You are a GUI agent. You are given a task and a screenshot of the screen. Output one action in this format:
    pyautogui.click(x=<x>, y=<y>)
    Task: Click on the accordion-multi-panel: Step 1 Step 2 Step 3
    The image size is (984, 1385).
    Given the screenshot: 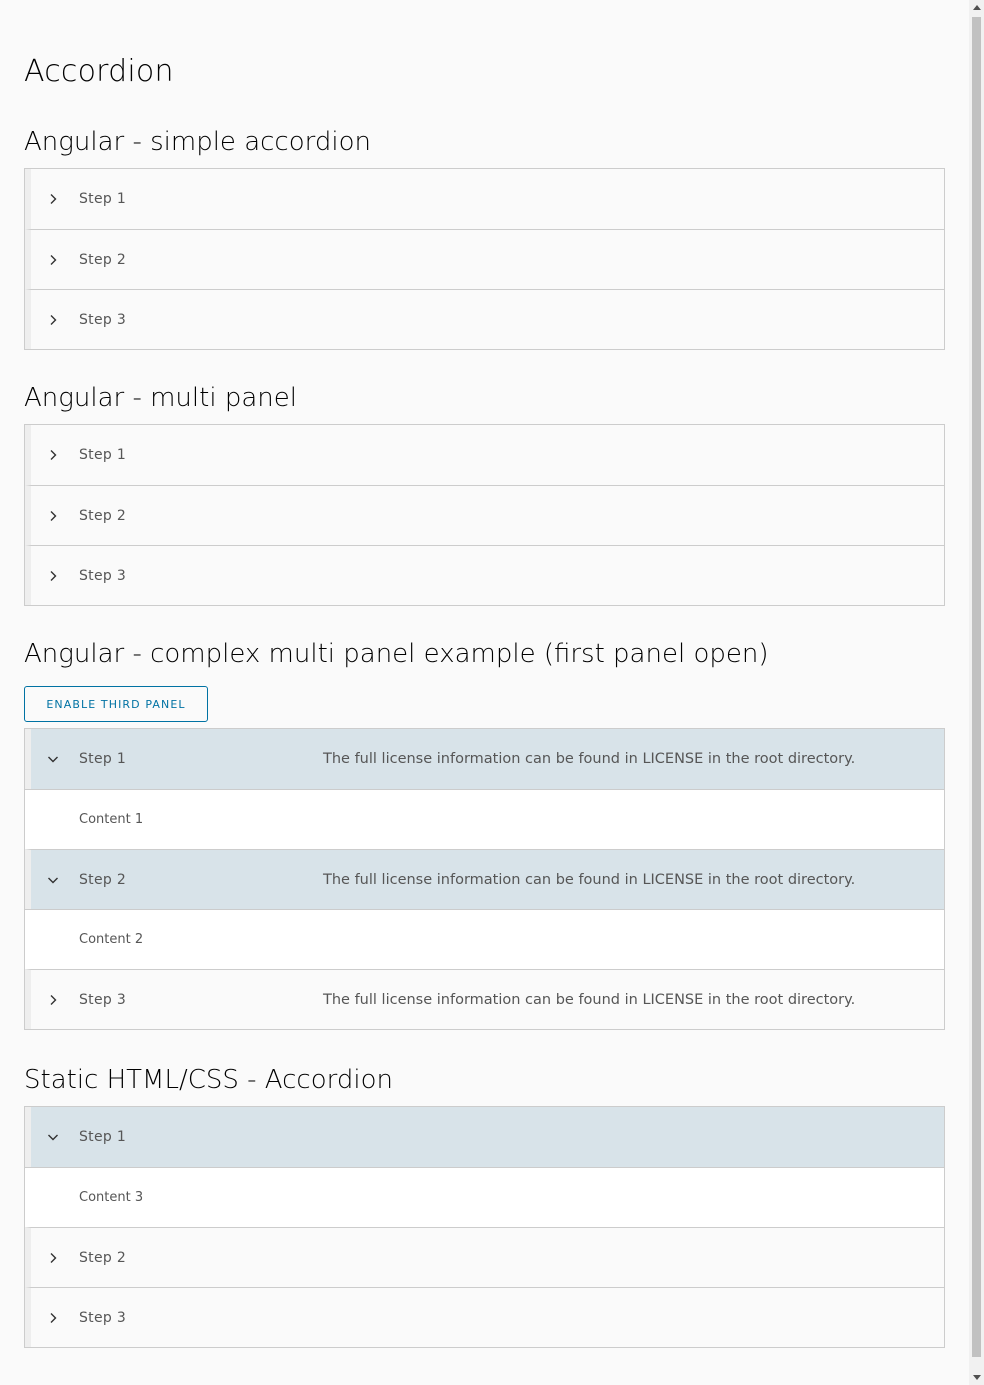 What is the action you would take?
    pyautogui.click(x=484, y=515)
    